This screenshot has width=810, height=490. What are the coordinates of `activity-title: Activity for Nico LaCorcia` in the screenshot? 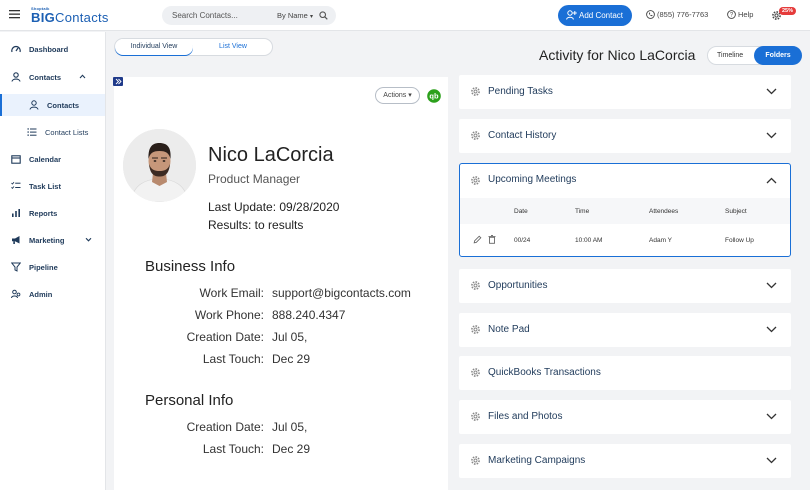 It's located at (617, 55).